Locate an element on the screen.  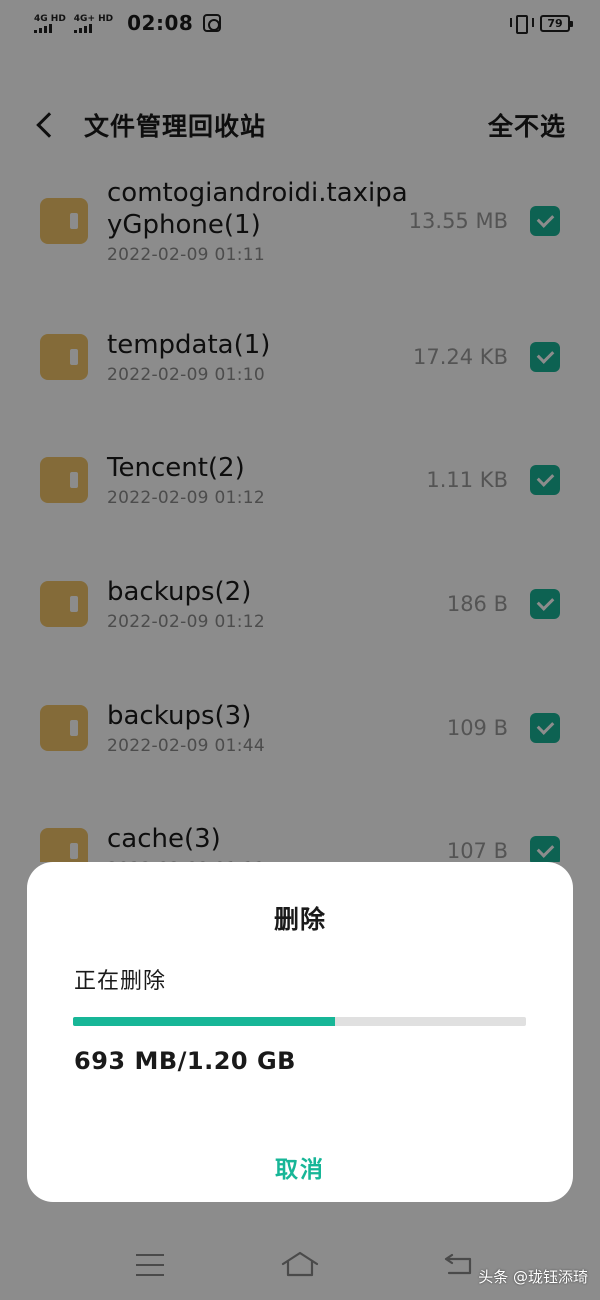
cancel-button: 取消 is located at coordinates (300, 1167).